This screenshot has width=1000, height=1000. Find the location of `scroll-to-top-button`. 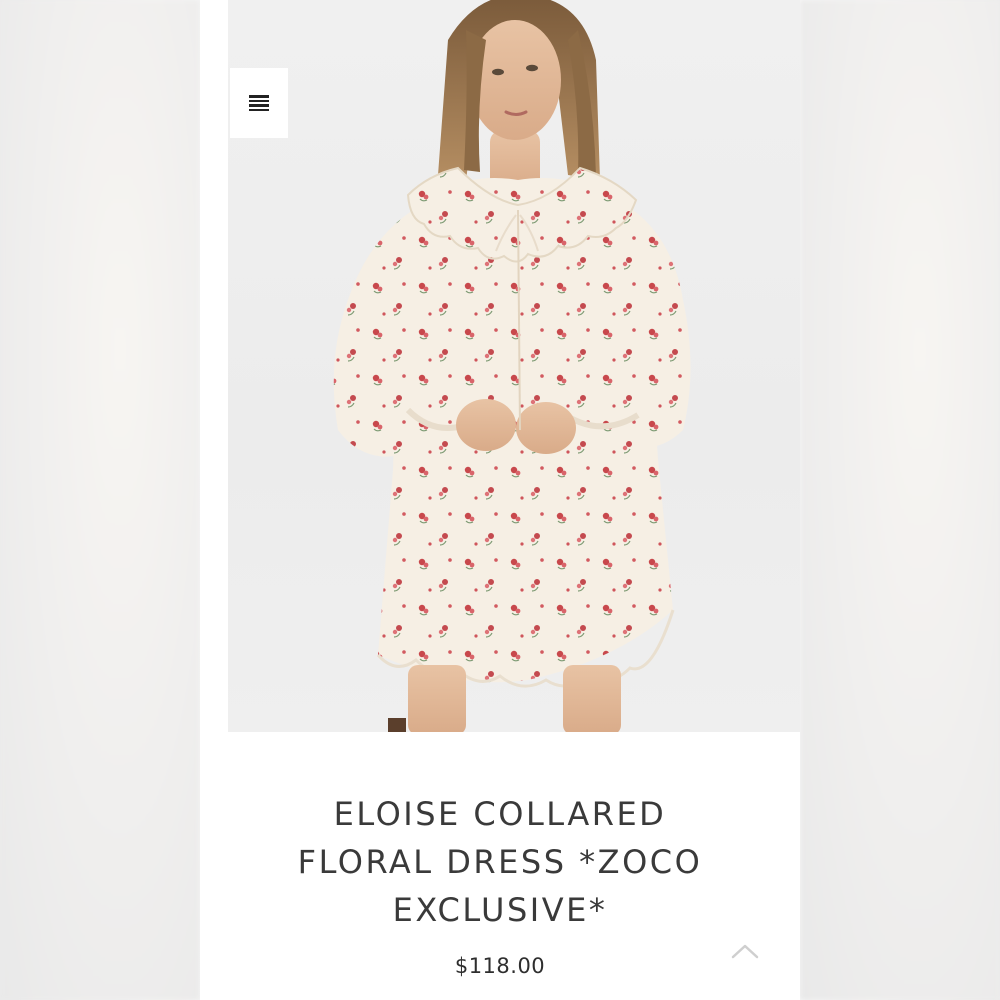

scroll-to-top-button is located at coordinates (745, 951).